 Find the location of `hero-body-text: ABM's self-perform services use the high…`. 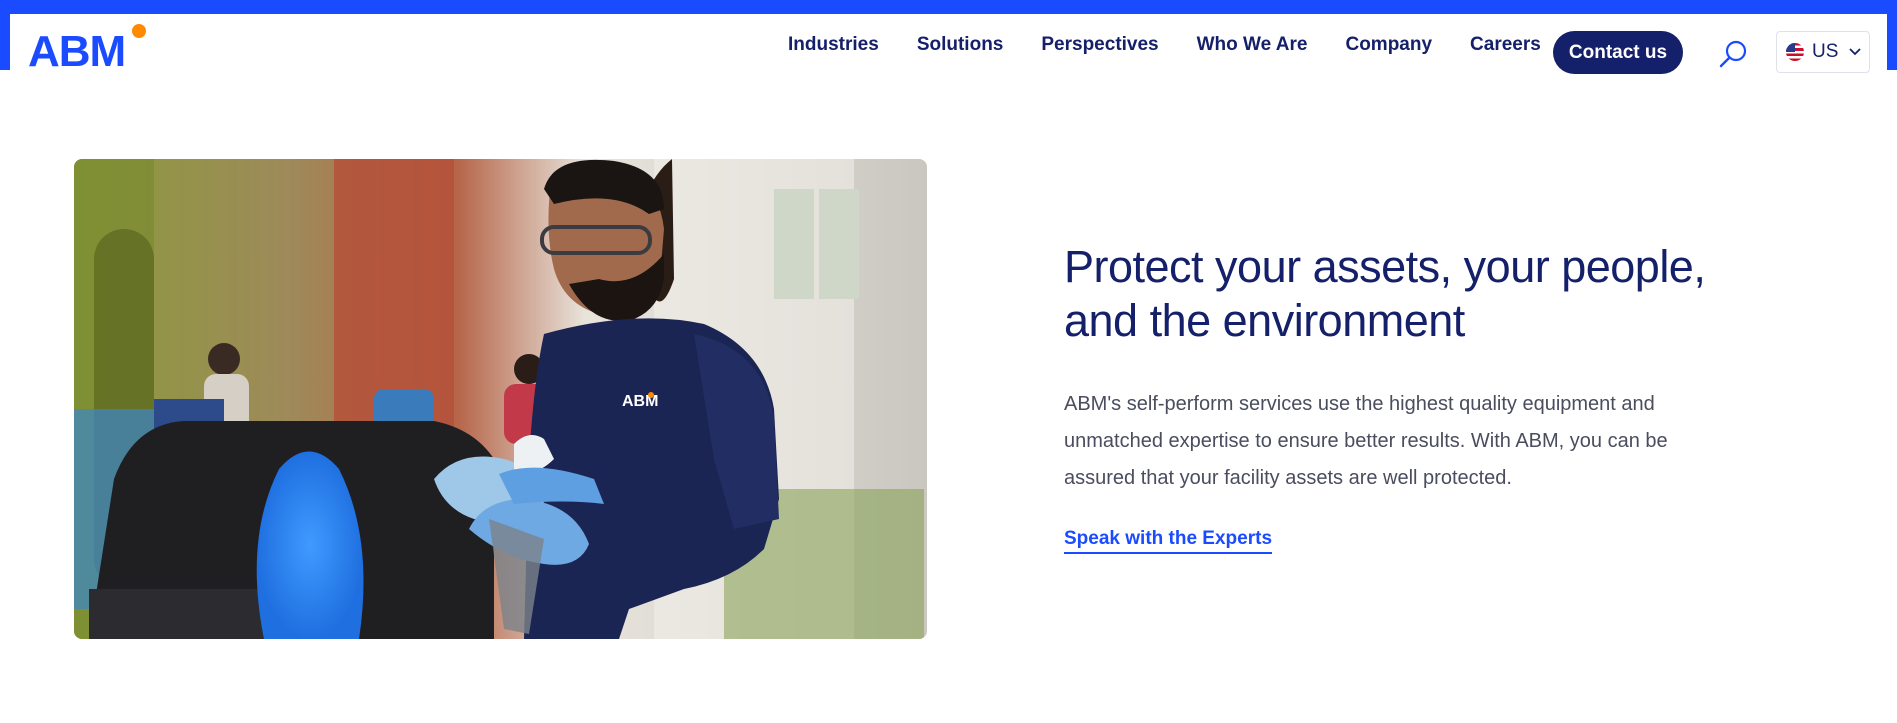

hero-body-text: ABM's self-perform services use the high… is located at coordinates (1366, 441).